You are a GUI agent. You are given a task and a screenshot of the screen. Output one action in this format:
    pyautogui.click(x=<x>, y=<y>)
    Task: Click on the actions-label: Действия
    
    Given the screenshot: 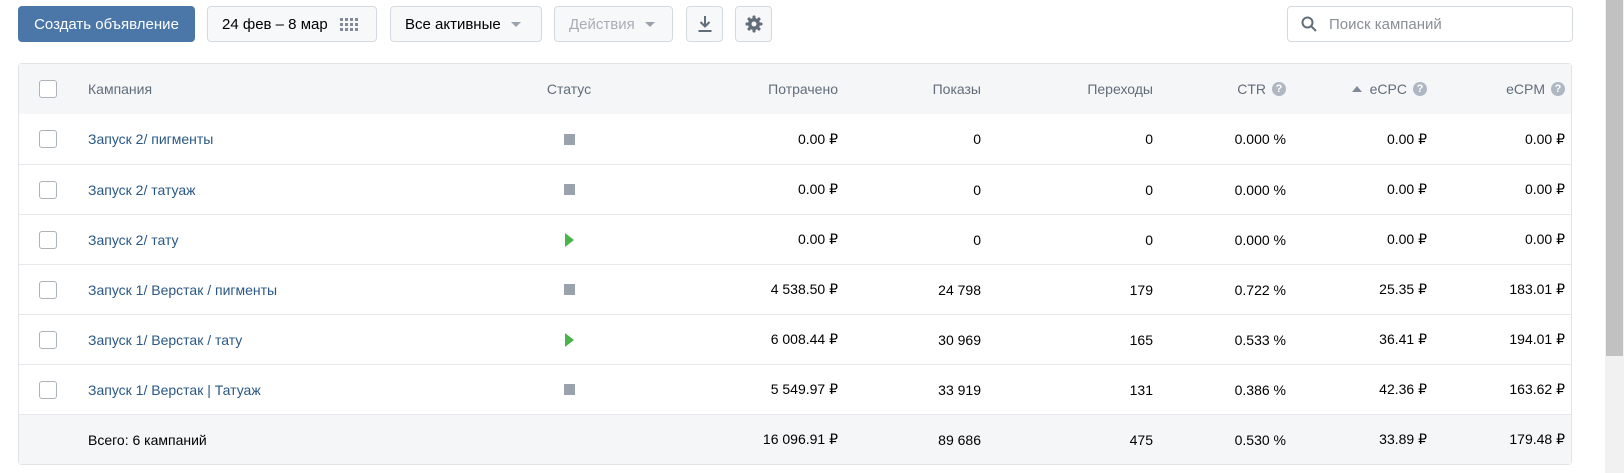 What is the action you would take?
    pyautogui.click(x=602, y=24)
    